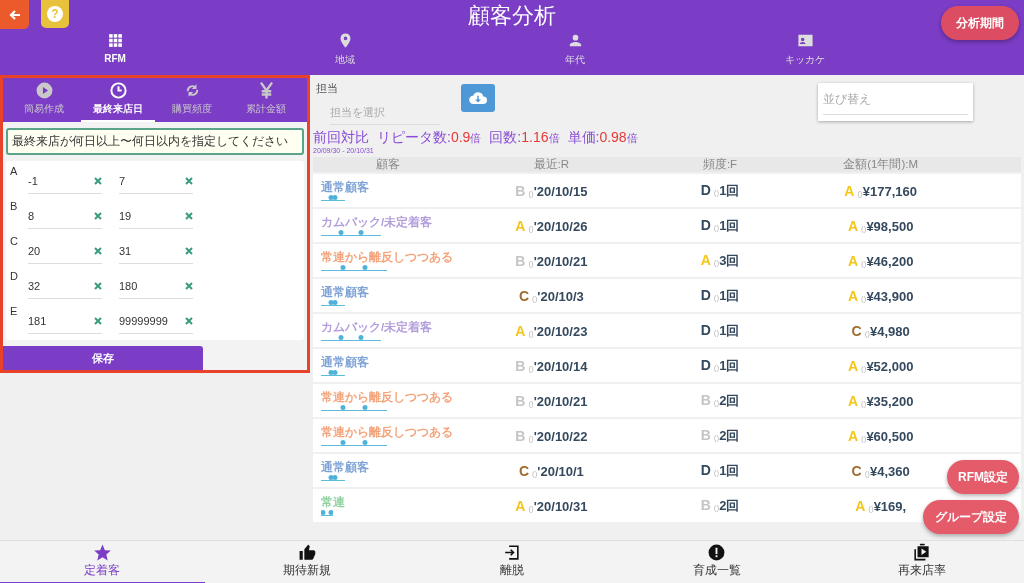 The width and height of the screenshot is (1024, 583). I want to click on grade-cell-text: A ()¥52,000, so click(880, 365).